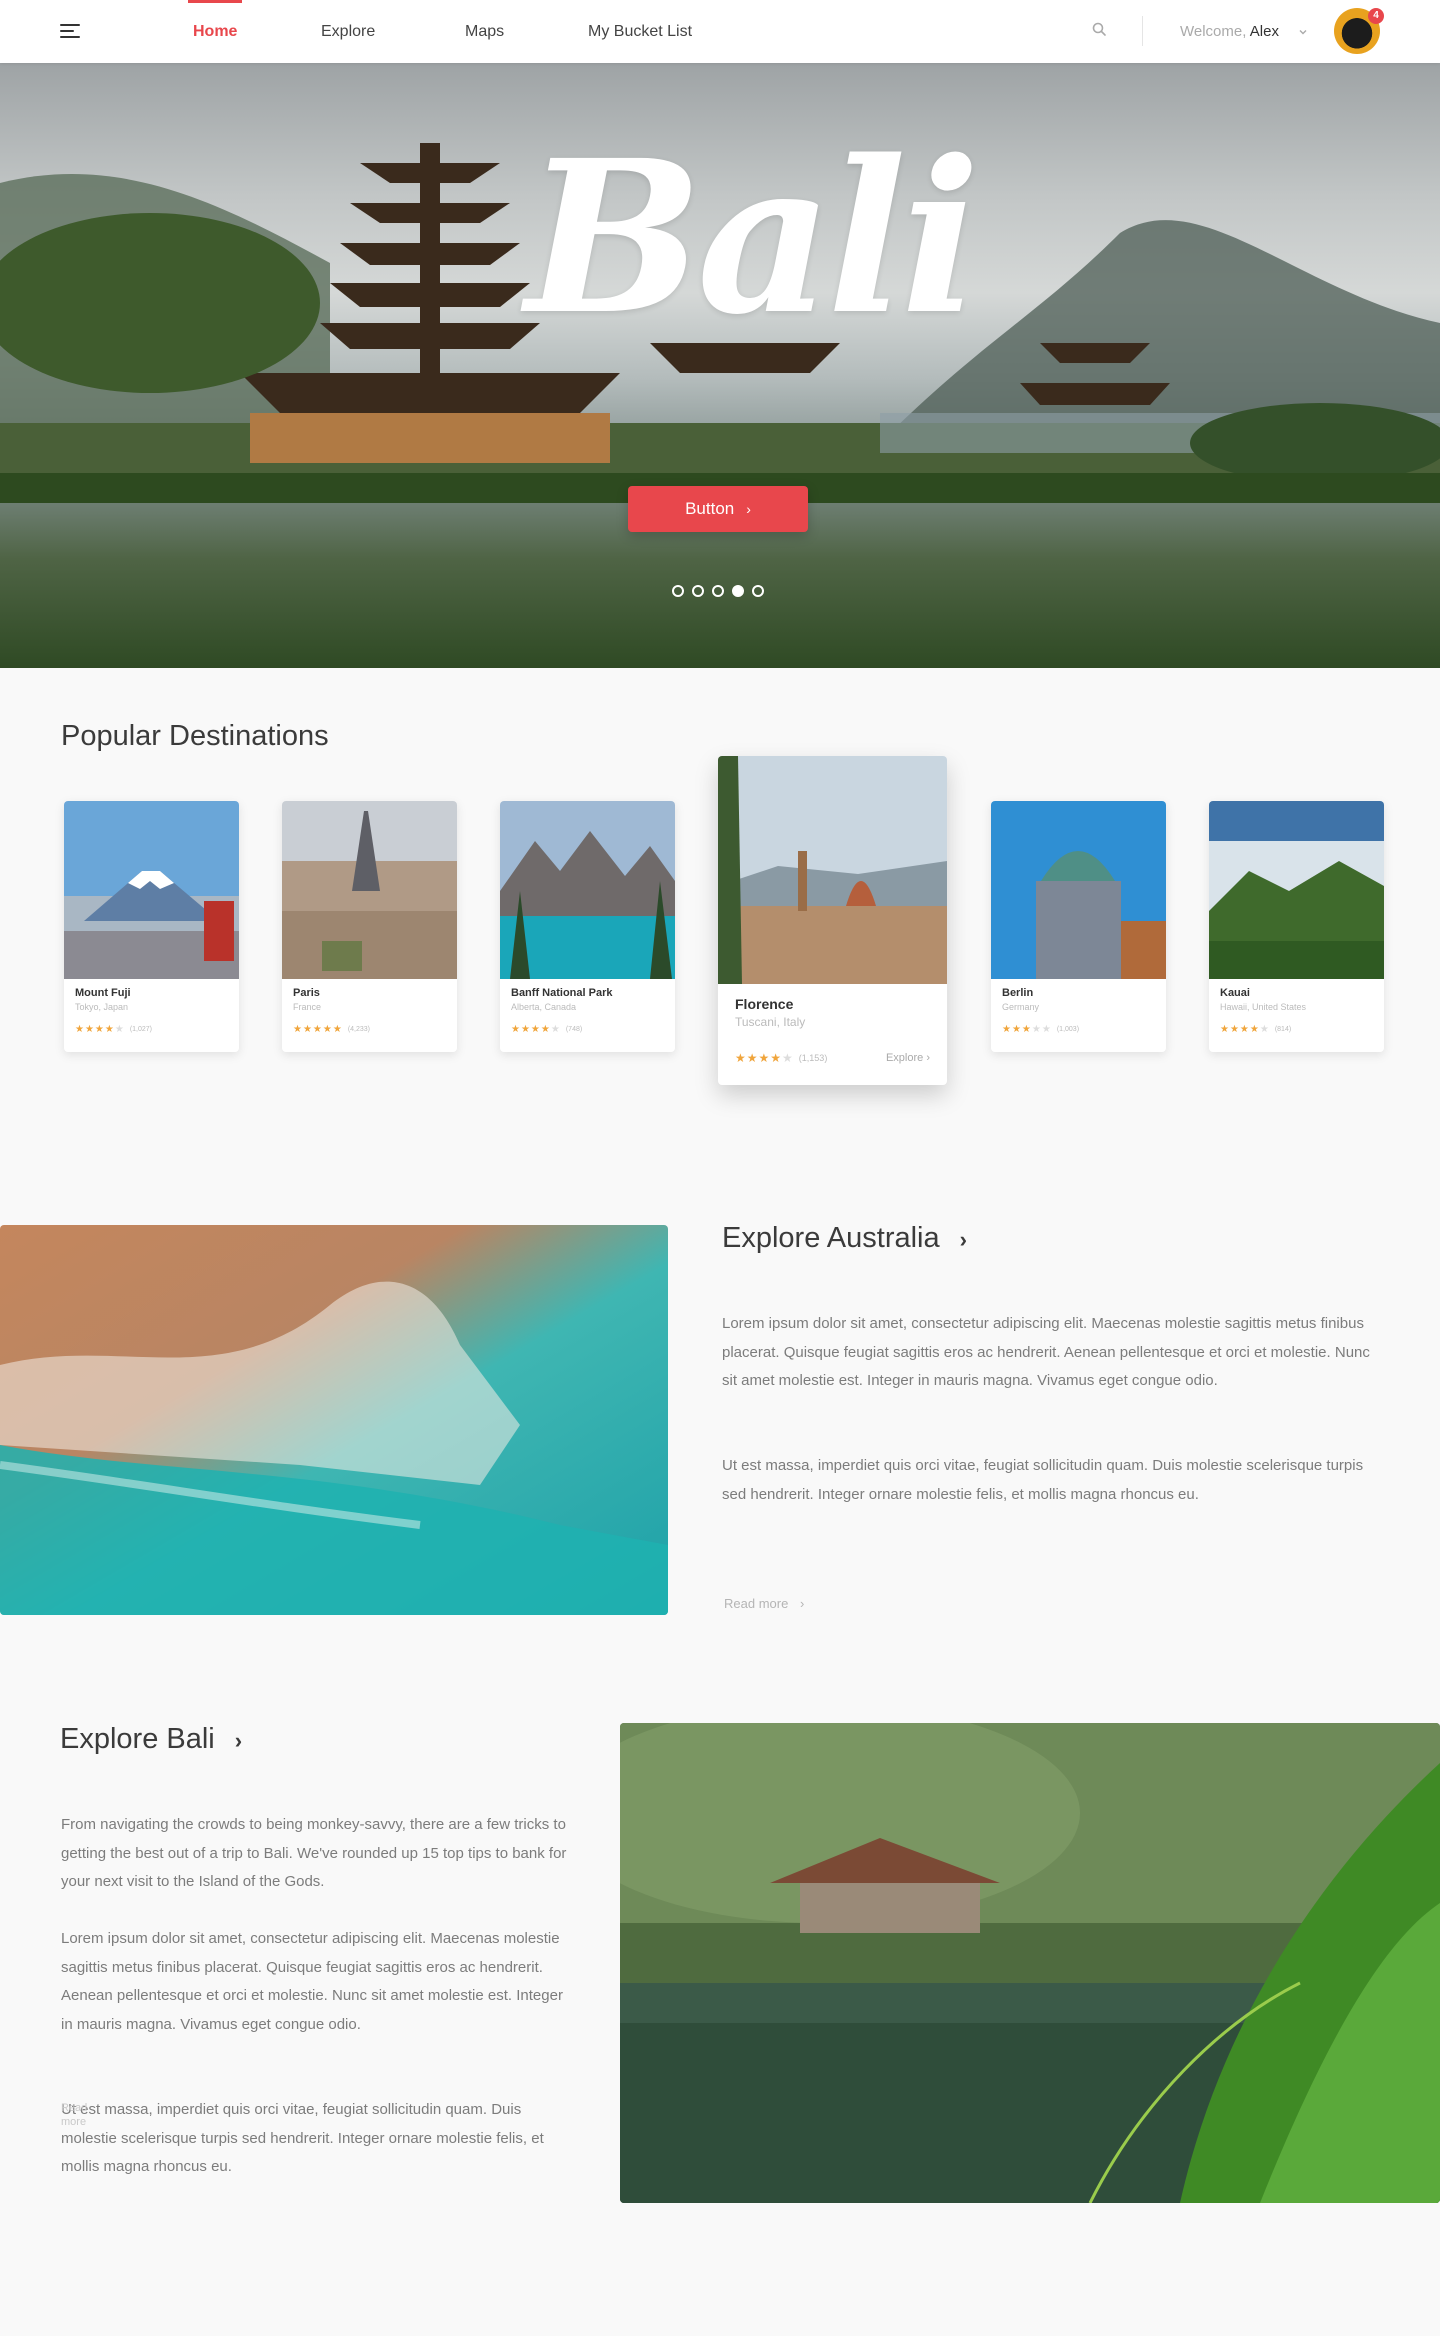  Describe the element at coordinates (151, 890) in the screenshot. I see `mount-fuji-image` at that location.